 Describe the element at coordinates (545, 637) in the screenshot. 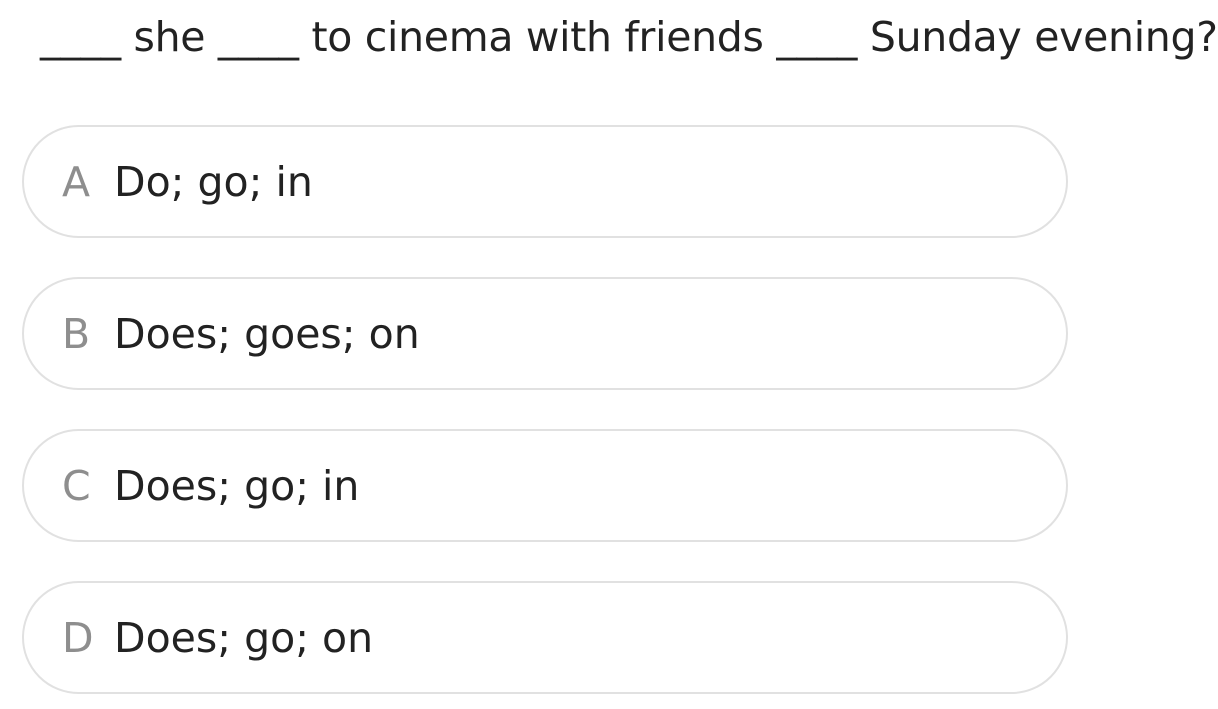

I see `option-d: D Does; go; on` at that location.